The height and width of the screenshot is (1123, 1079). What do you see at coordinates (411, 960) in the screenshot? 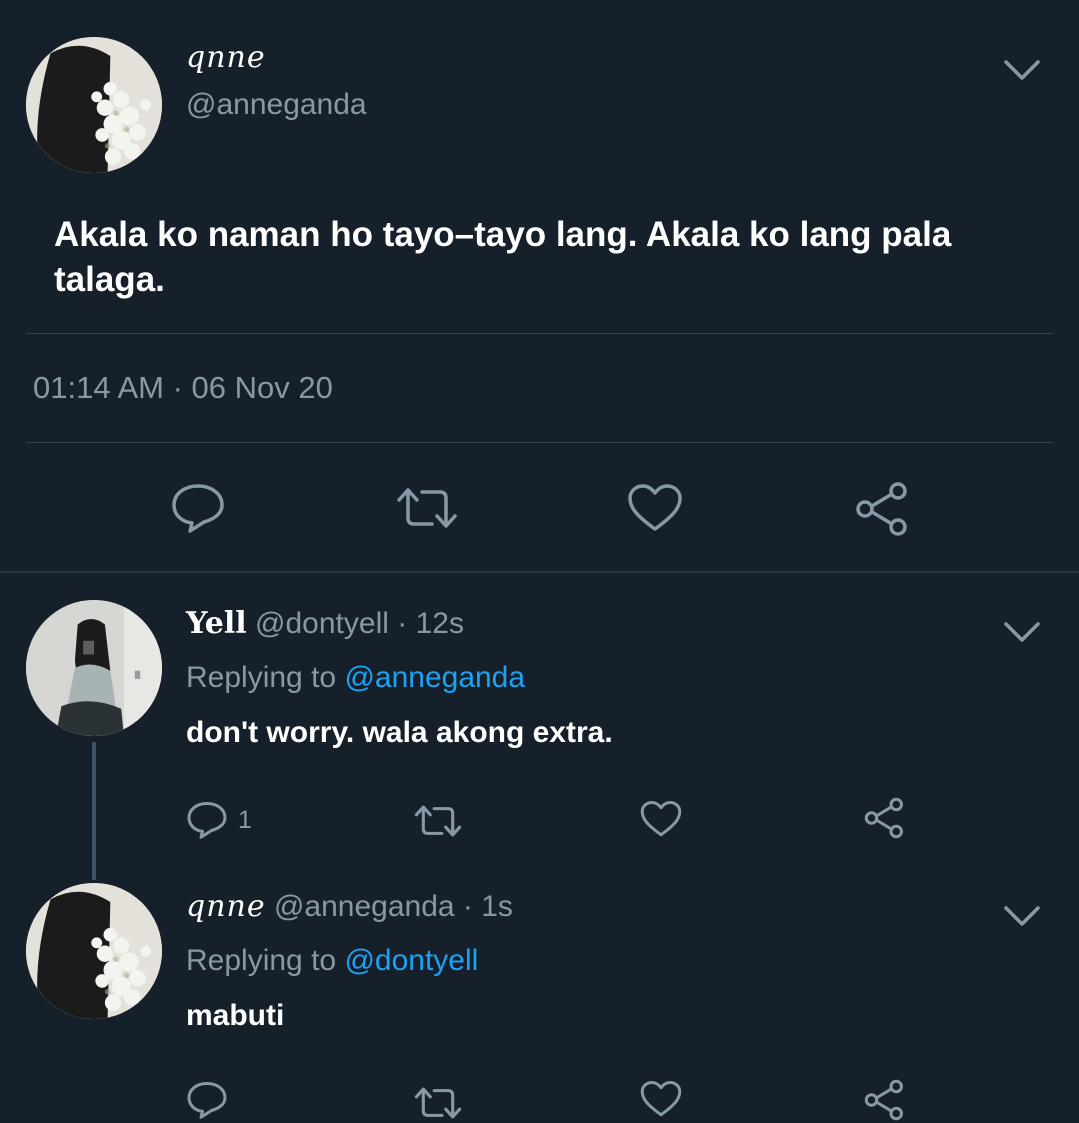
I see `mention-link: @dontyell` at bounding box center [411, 960].